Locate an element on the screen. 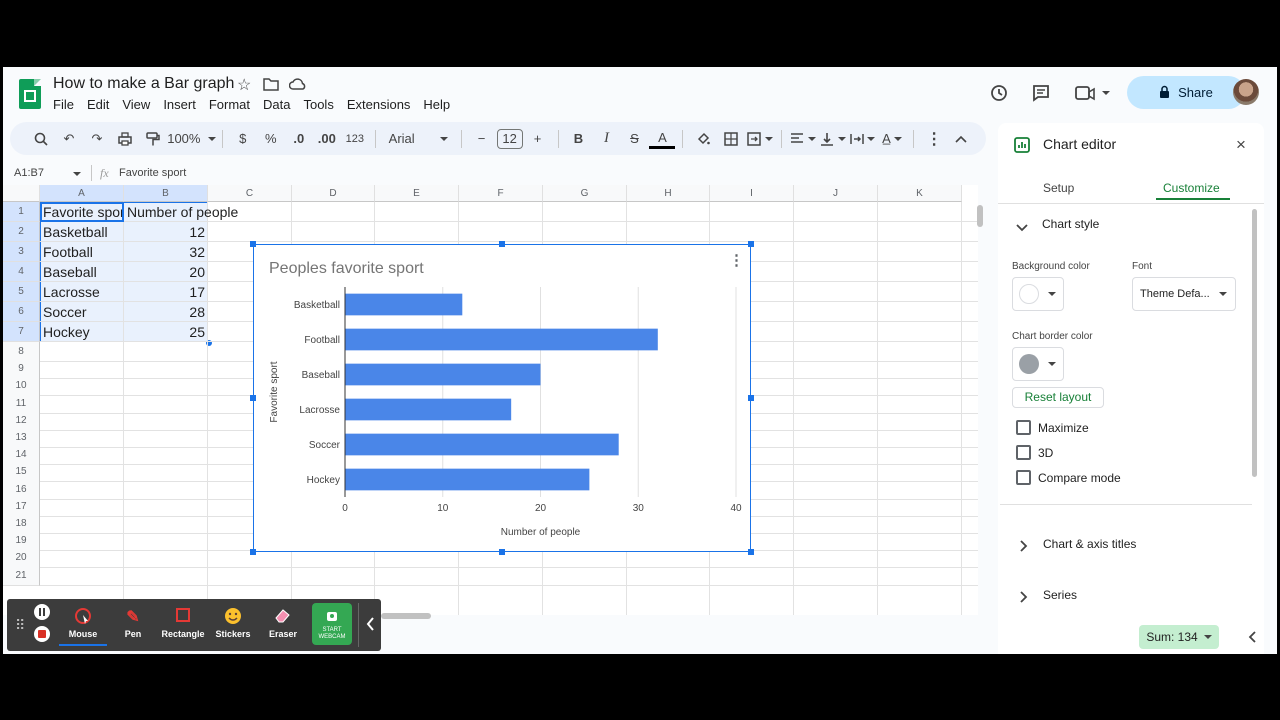 This screenshot has height=720, width=1280. decrease-font-size-button: − is located at coordinates (482, 139).